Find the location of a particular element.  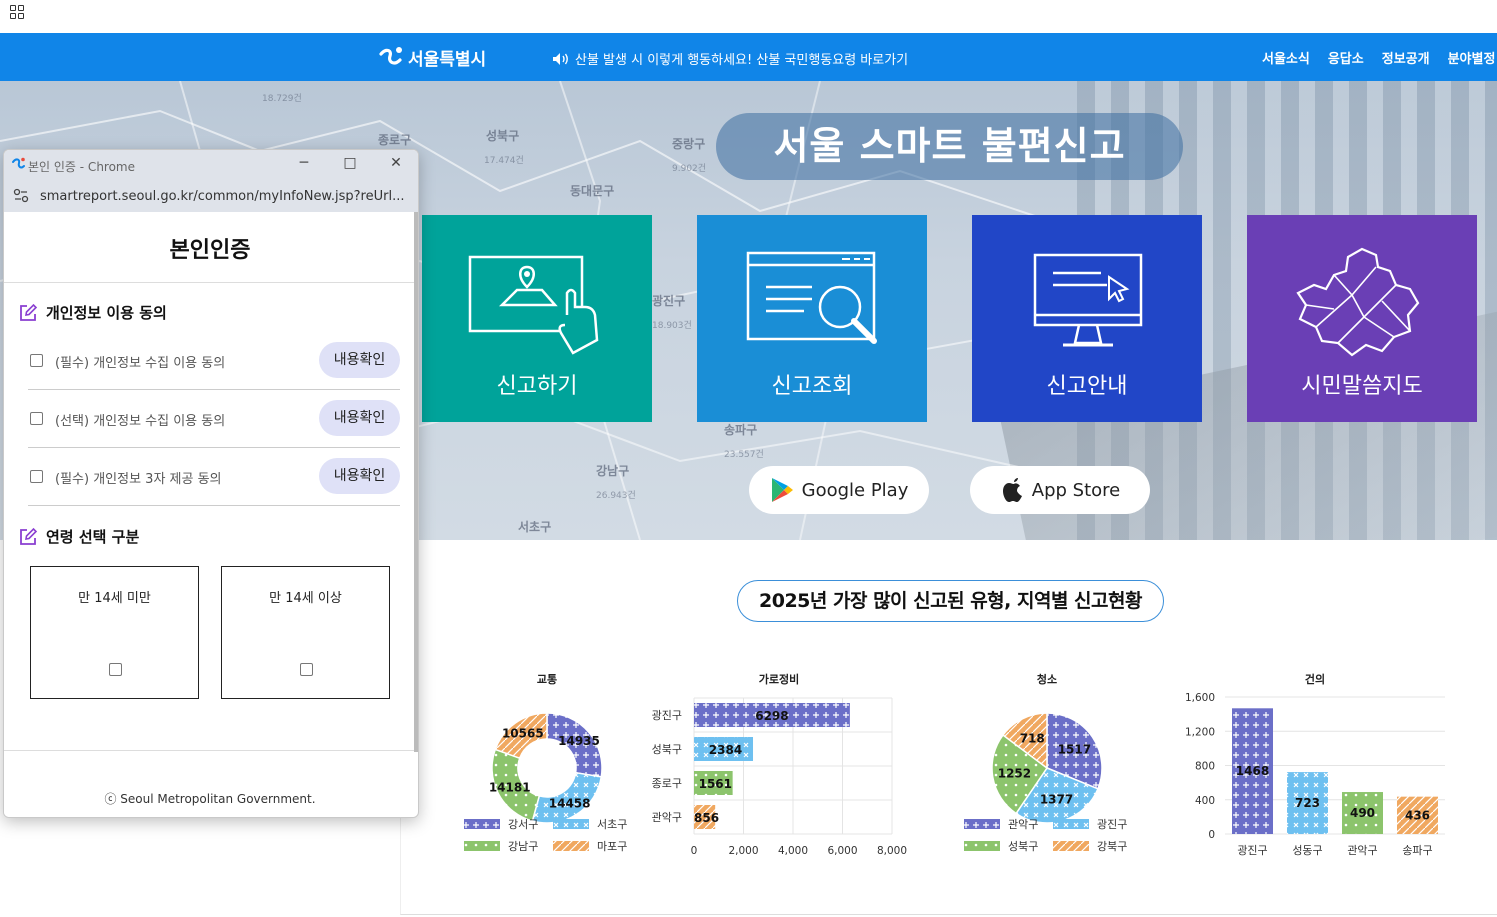

tick-label: 4,000 is located at coordinates (793, 851).